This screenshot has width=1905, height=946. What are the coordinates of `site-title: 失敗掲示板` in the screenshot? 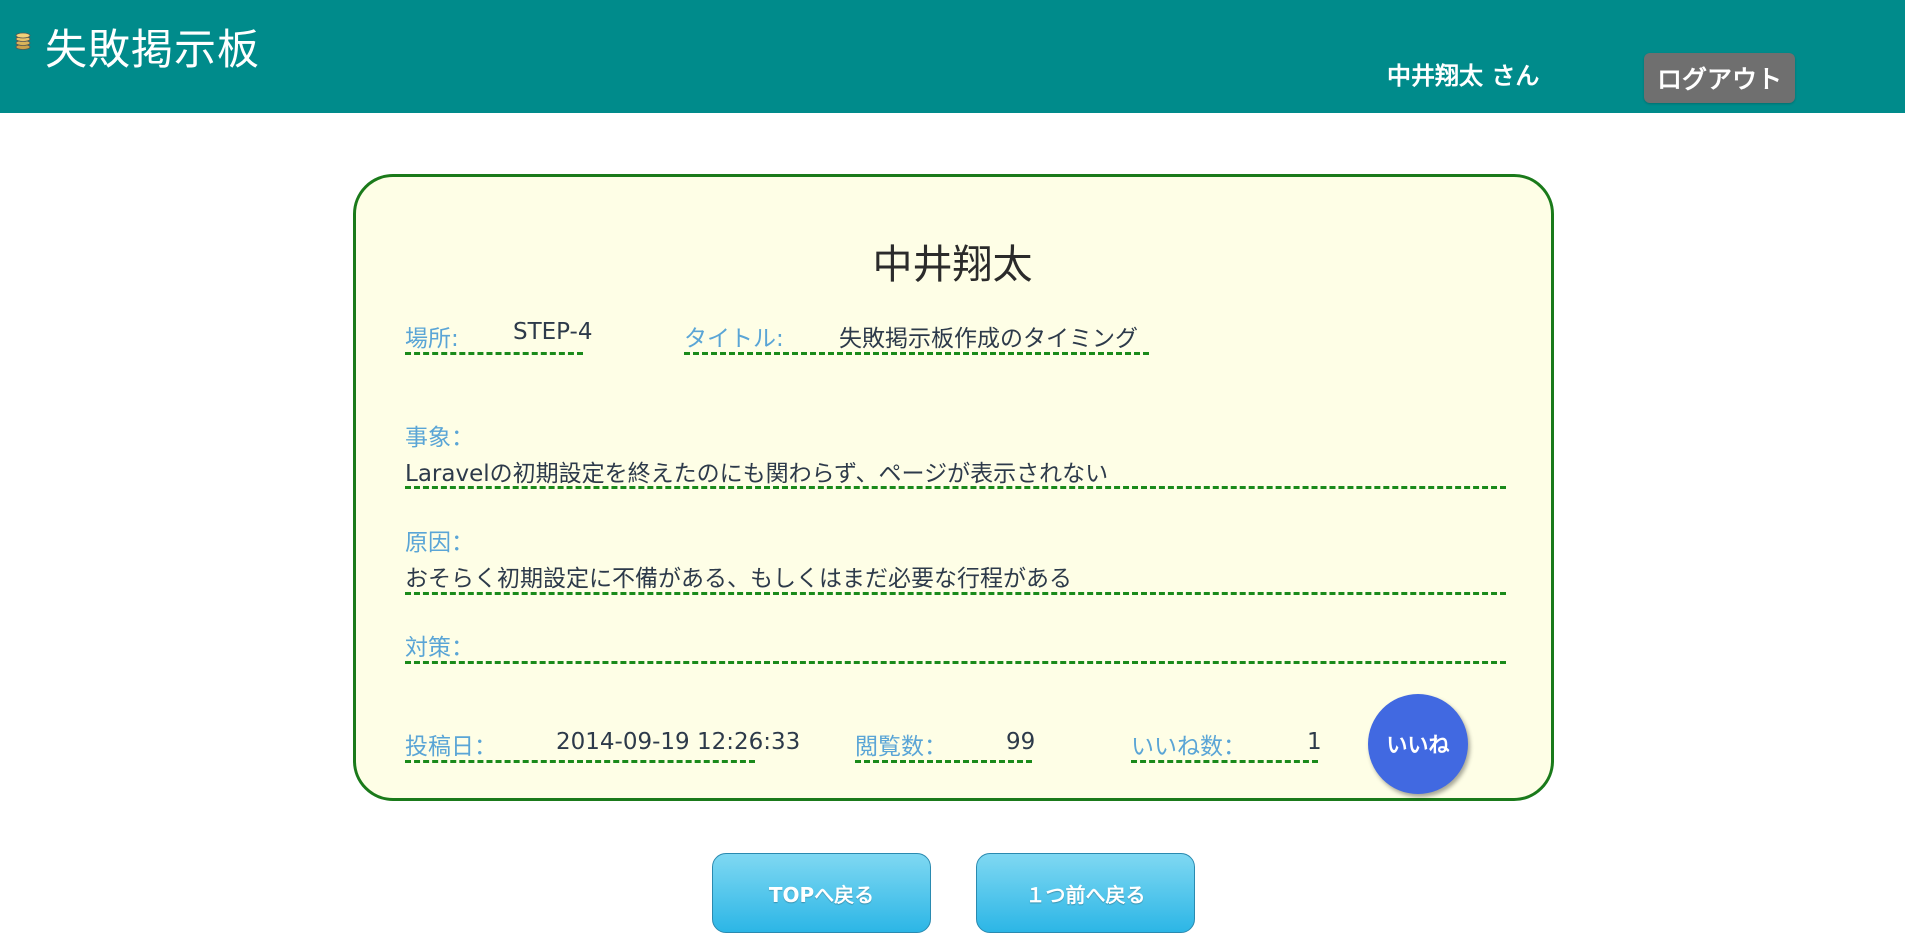 It's located at (152, 46).